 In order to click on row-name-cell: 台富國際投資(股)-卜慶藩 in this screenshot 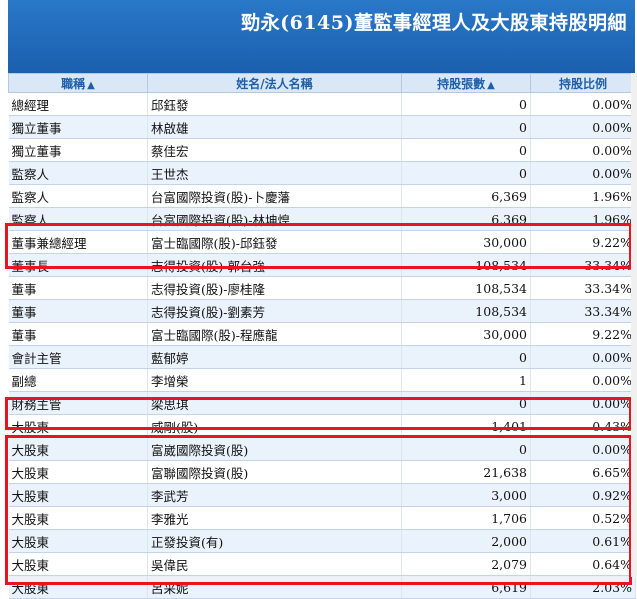, I will do `click(274, 196)`.